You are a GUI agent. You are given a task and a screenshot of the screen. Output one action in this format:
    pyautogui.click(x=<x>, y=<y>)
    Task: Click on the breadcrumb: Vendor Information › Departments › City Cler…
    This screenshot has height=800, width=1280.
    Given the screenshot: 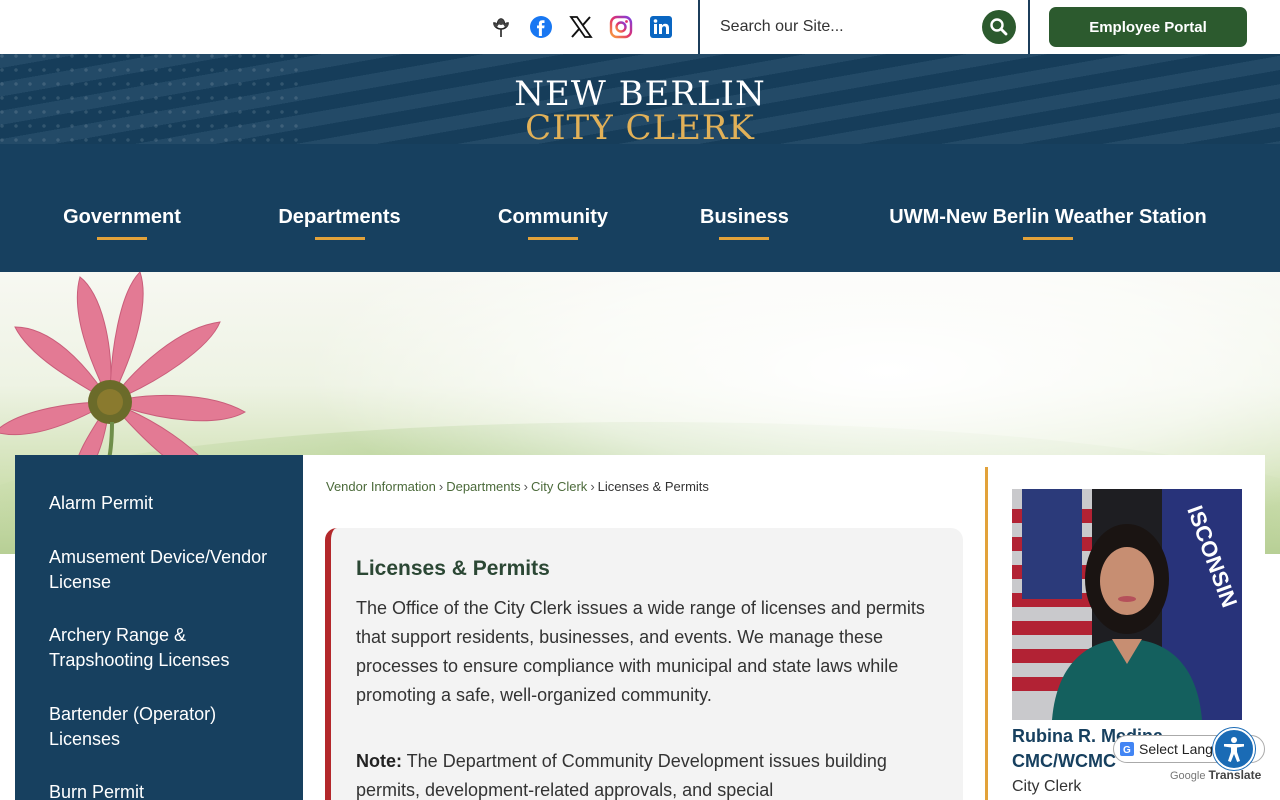 What is the action you would take?
    pyautogui.click(x=517, y=486)
    